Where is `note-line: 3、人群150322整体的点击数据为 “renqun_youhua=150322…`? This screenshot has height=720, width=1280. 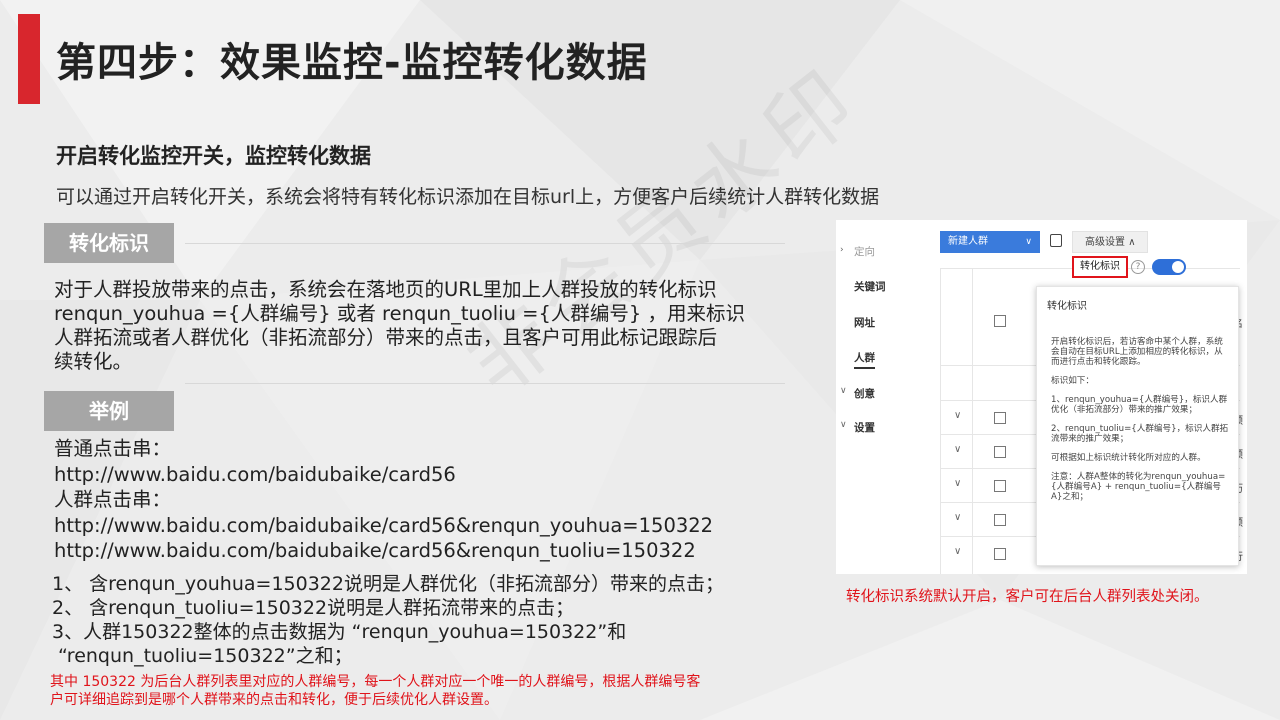 note-line: 3、人群150322整体的点击数据为 “renqun_youhua=150322… is located at coordinates (339, 632).